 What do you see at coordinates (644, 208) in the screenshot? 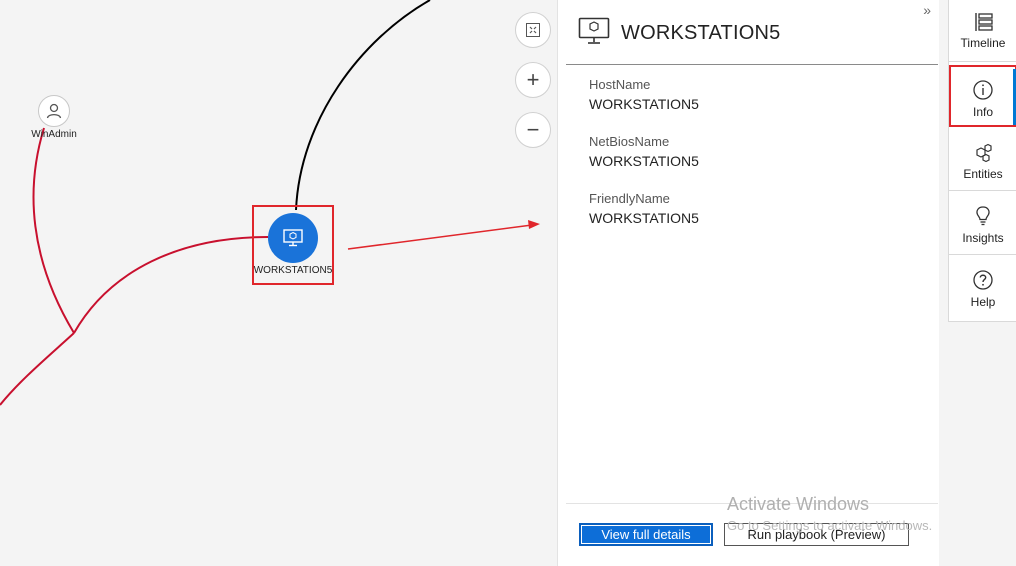
I see `property-friendlyname: FriendlyName WORKSTATION5` at bounding box center [644, 208].